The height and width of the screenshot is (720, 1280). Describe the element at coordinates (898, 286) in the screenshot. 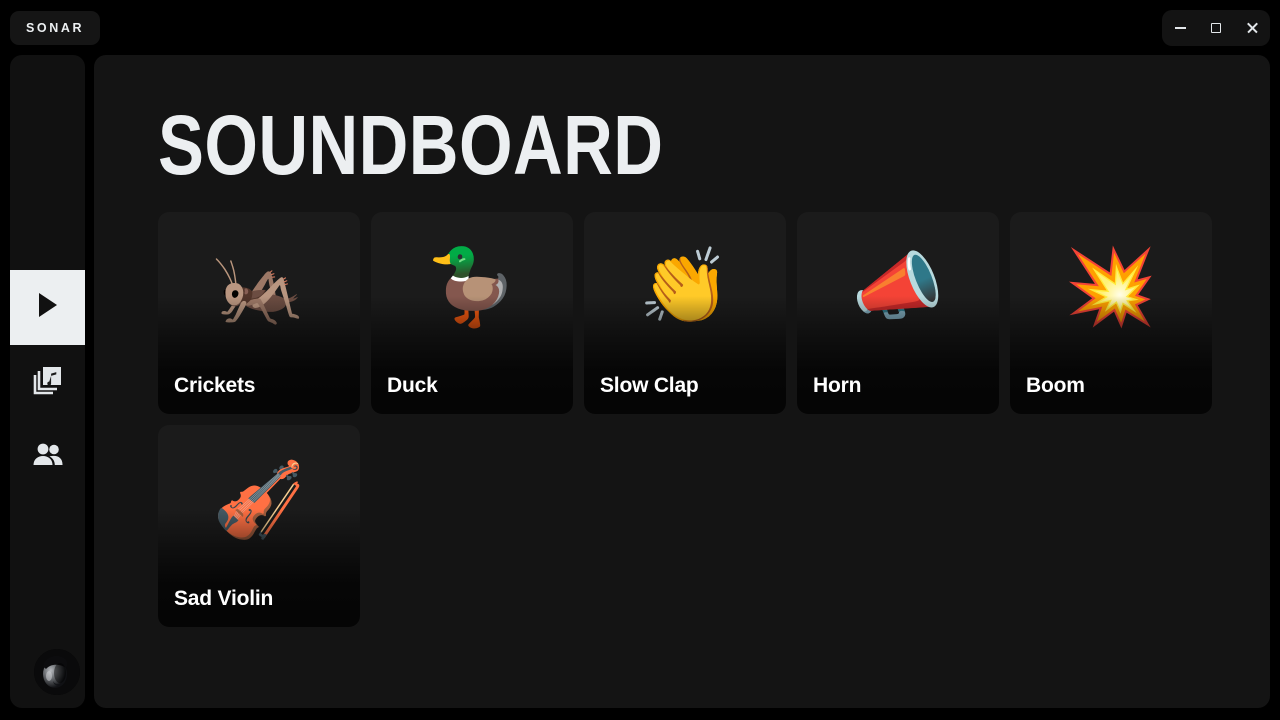

I see `sound-emoji-icon: 📣` at that location.